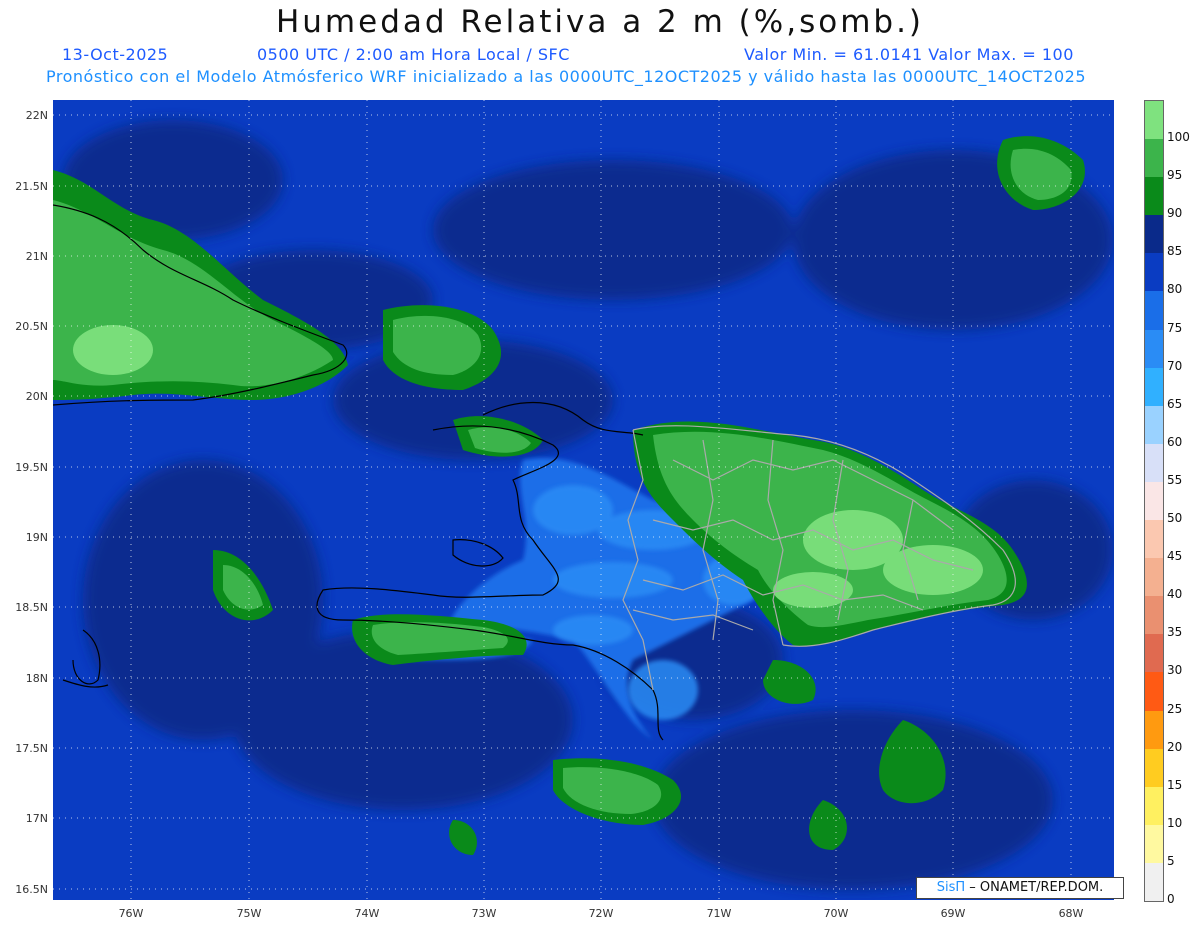  What do you see at coordinates (1175, 441) in the screenshot?
I see `legend-label: 60` at bounding box center [1175, 441].